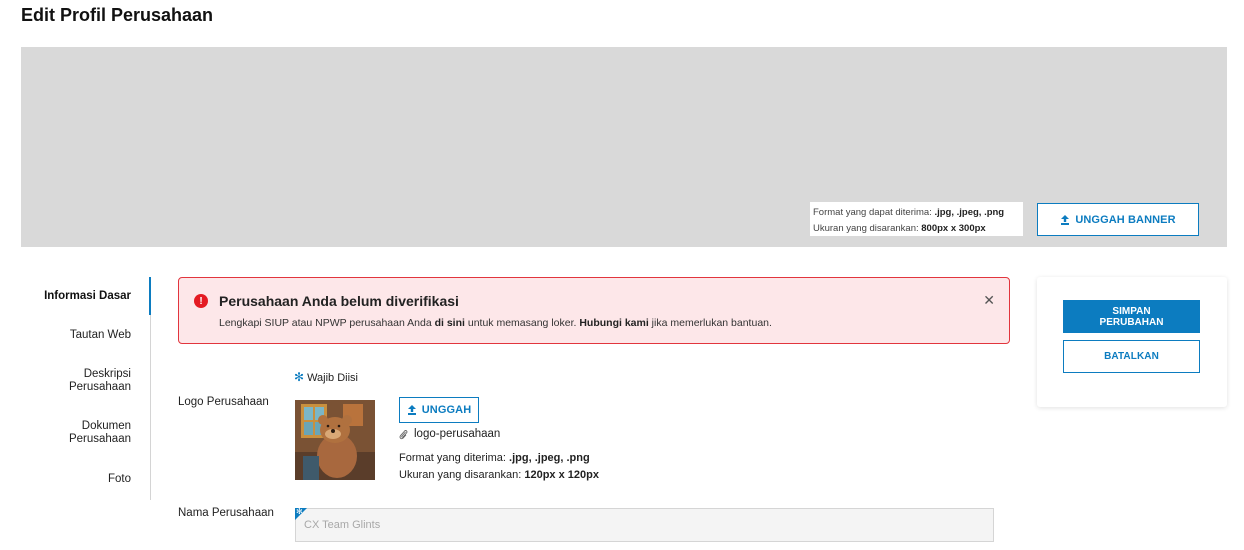 This screenshot has width=1244, height=550. What do you see at coordinates (403, 434) in the screenshot?
I see `paperclip-icon` at bounding box center [403, 434].